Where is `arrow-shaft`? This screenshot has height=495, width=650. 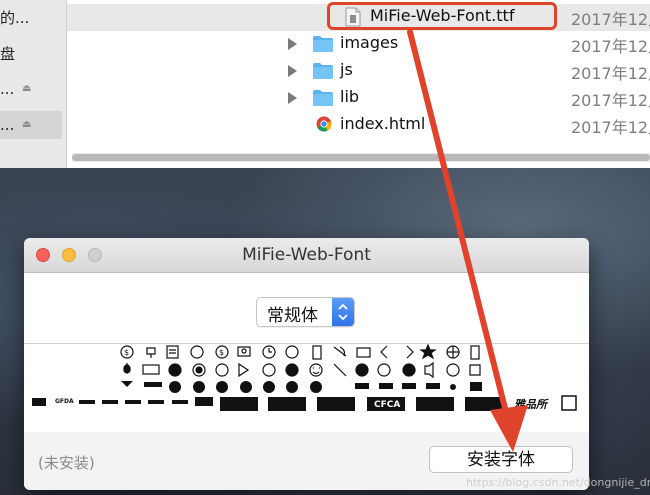 arrow-shaft is located at coordinates (459, 226).